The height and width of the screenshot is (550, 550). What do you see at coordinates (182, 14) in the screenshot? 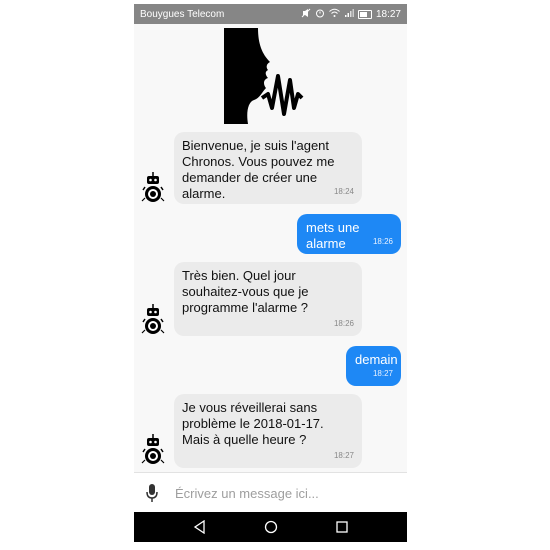
I see `carrier-name: Bouygues Telecom` at bounding box center [182, 14].